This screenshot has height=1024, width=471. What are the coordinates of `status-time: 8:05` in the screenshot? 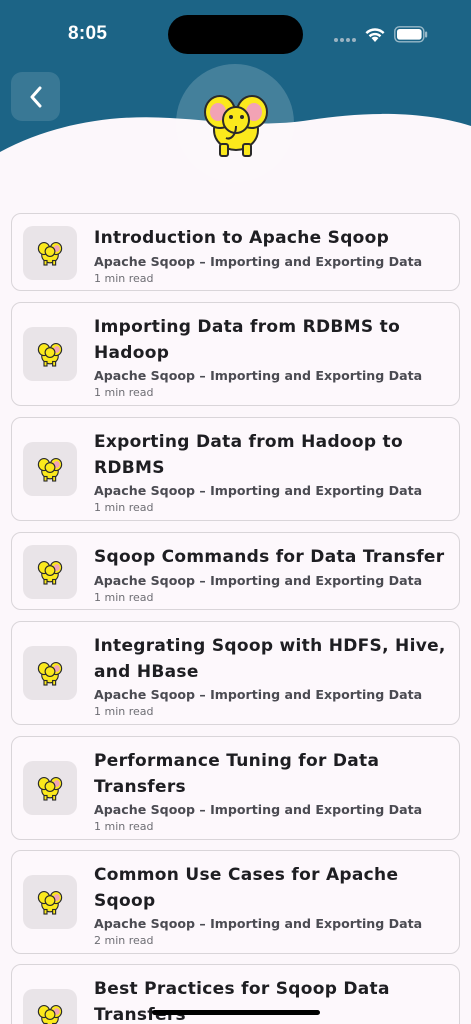 It's located at (88, 33).